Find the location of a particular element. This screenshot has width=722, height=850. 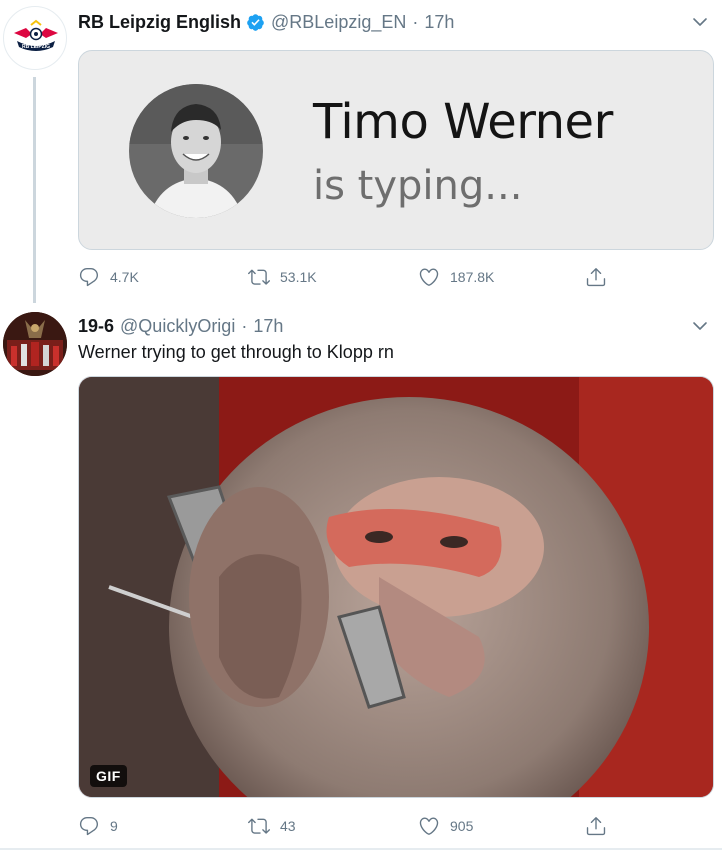

reply-count: 4.7K is located at coordinates (124, 277).